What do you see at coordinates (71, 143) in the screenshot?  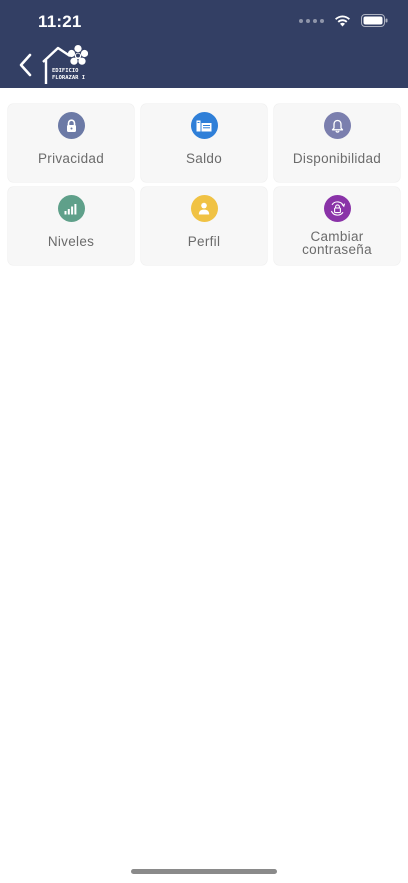 I see `tile-privacidad: Privacidad` at bounding box center [71, 143].